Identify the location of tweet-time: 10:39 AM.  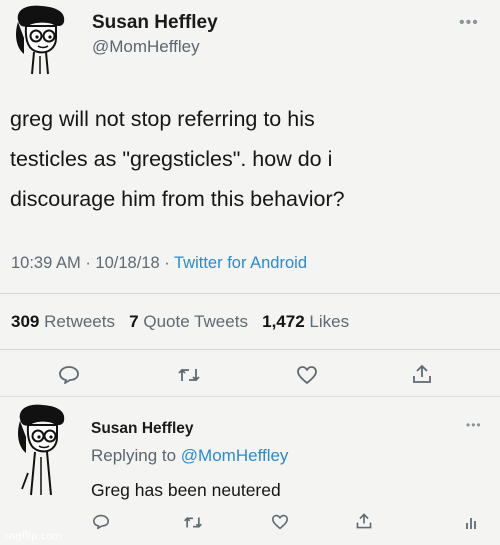
(46, 263).